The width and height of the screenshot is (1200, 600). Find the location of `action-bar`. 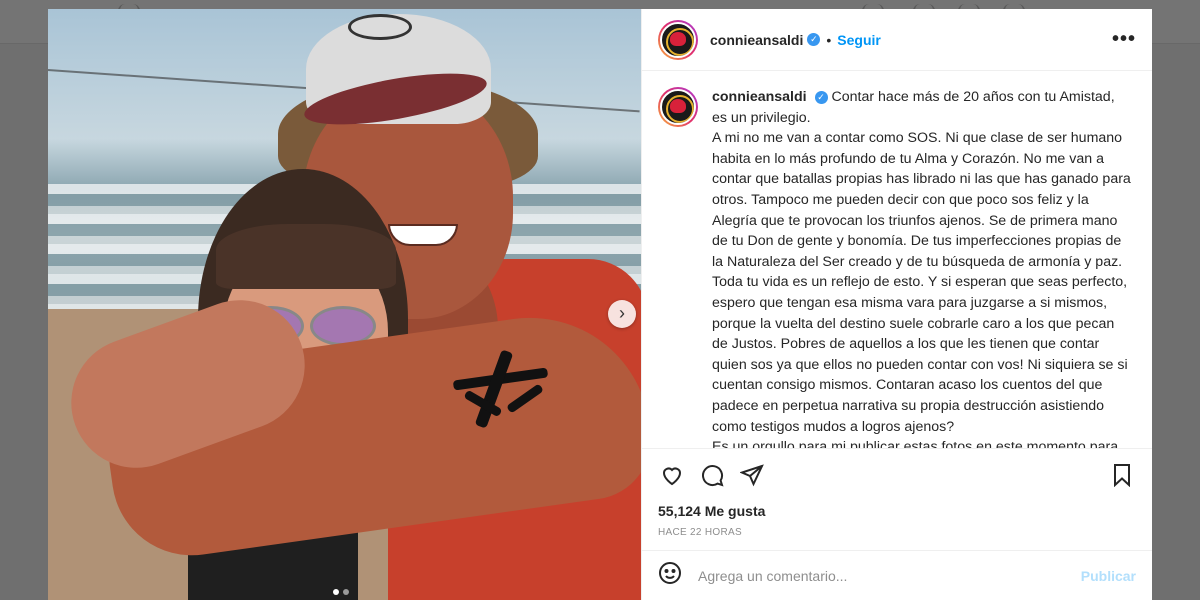

action-bar is located at coordinates (897, 474).